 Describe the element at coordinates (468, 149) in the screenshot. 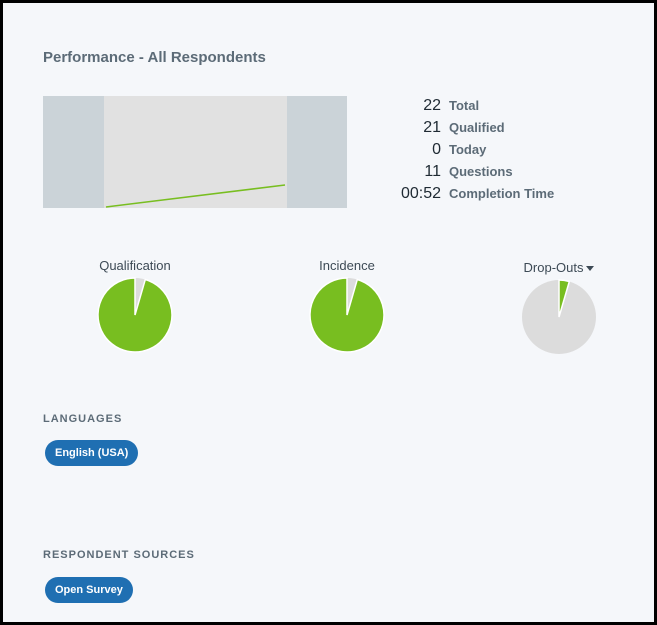

I see `stat-today-label: Today` at that location.